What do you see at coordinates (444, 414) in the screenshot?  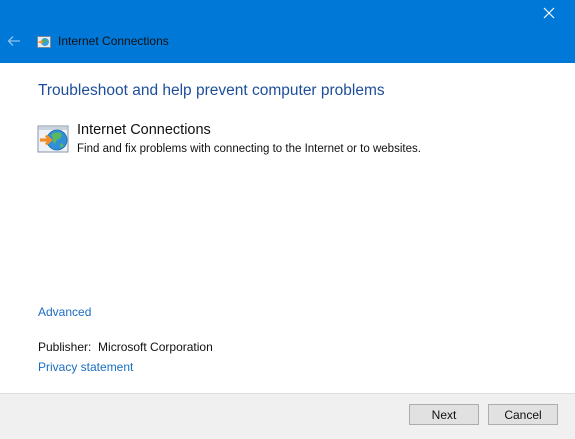 I see `next-button: Next` at bounding box center [444, 414].